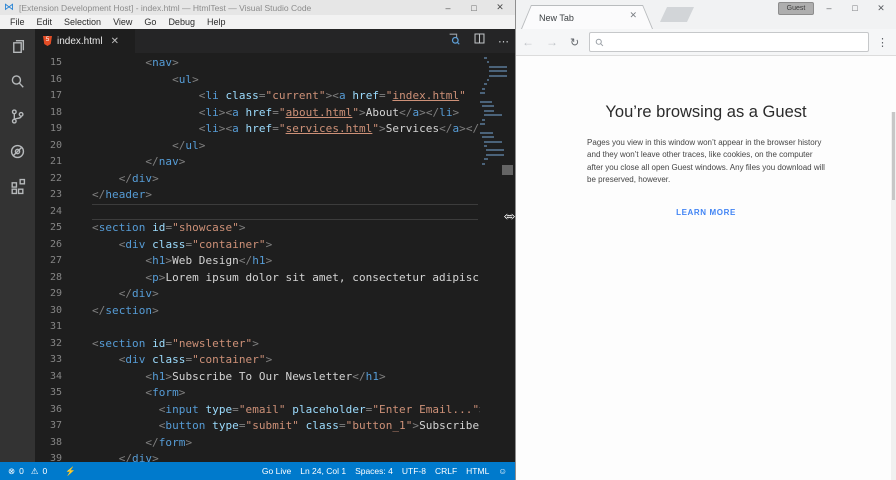  What do you see at coordinates (507, 257) in the screenshot?
I see `editor-scrollbar` at bounding box center [507, 257].